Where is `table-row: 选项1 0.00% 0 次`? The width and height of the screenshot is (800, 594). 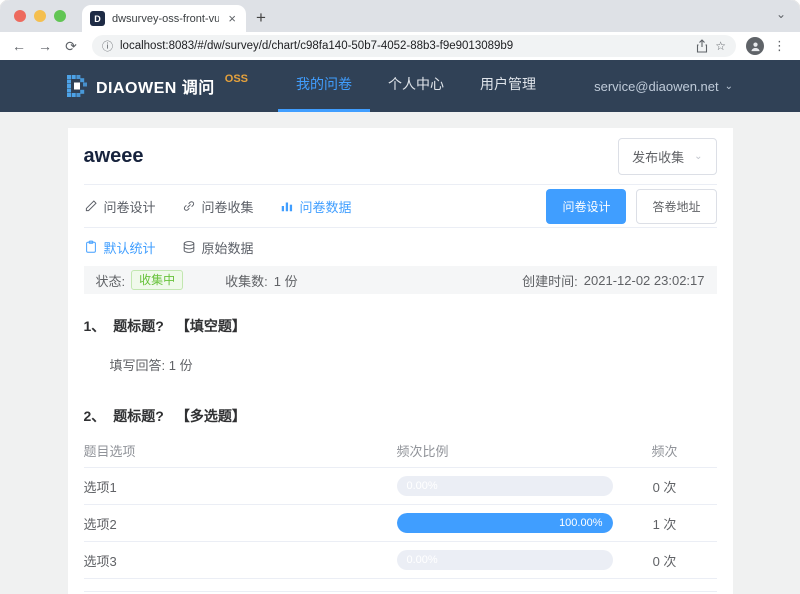
table-row: 选项1 0.00% 0 次 is located at coordinates (400, 486).